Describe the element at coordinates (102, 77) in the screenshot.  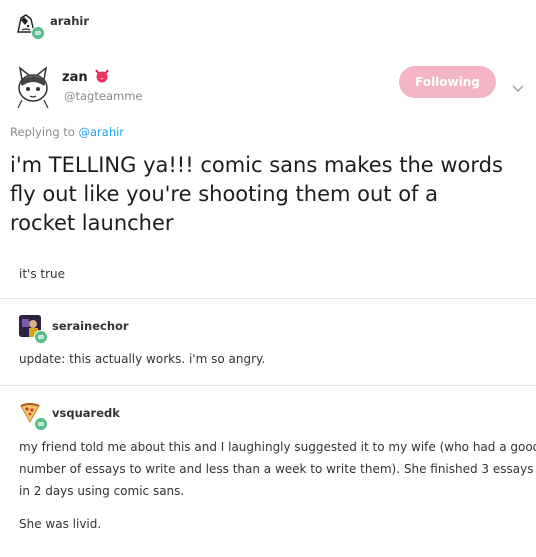
I see `devil-emoji-icon` at that location.